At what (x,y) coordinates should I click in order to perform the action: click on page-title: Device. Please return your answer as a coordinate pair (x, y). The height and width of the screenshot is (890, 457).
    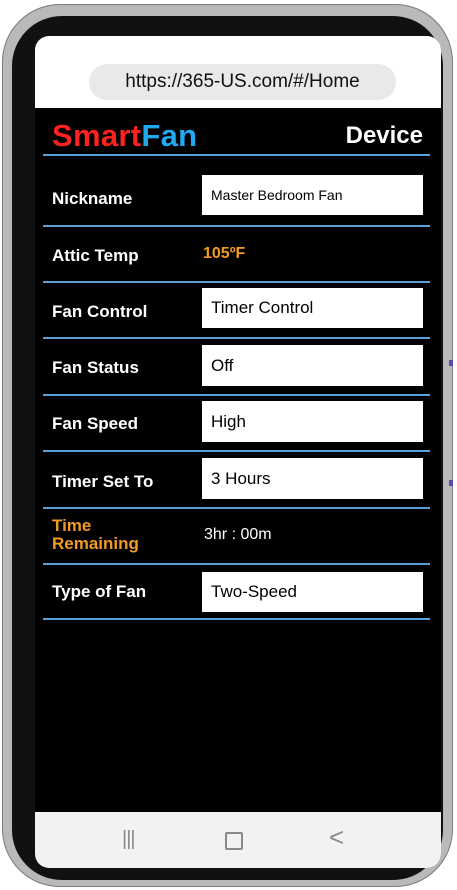
    Looking at the image, I should click on (384, 135).